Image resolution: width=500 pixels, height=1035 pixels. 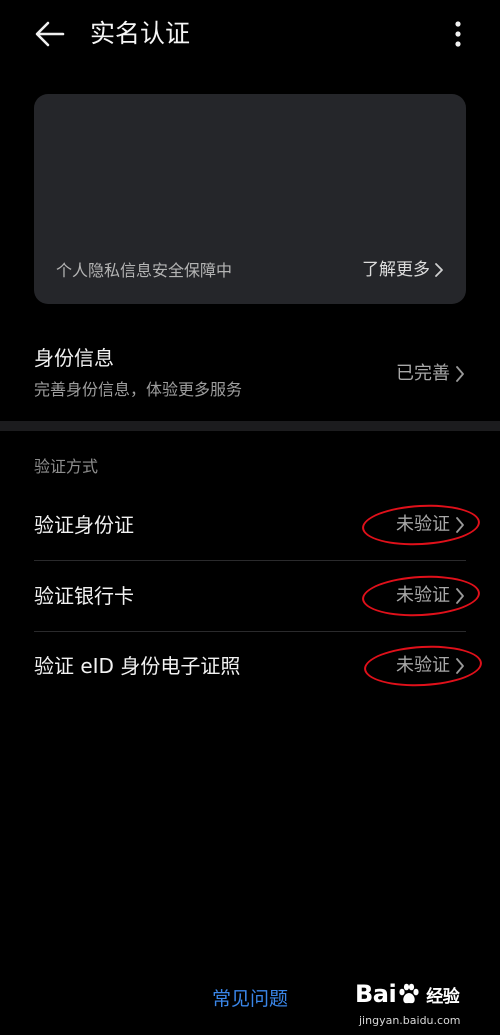 I want to click on watermark-logo: Bai 经验, so click(x=407, y=994).